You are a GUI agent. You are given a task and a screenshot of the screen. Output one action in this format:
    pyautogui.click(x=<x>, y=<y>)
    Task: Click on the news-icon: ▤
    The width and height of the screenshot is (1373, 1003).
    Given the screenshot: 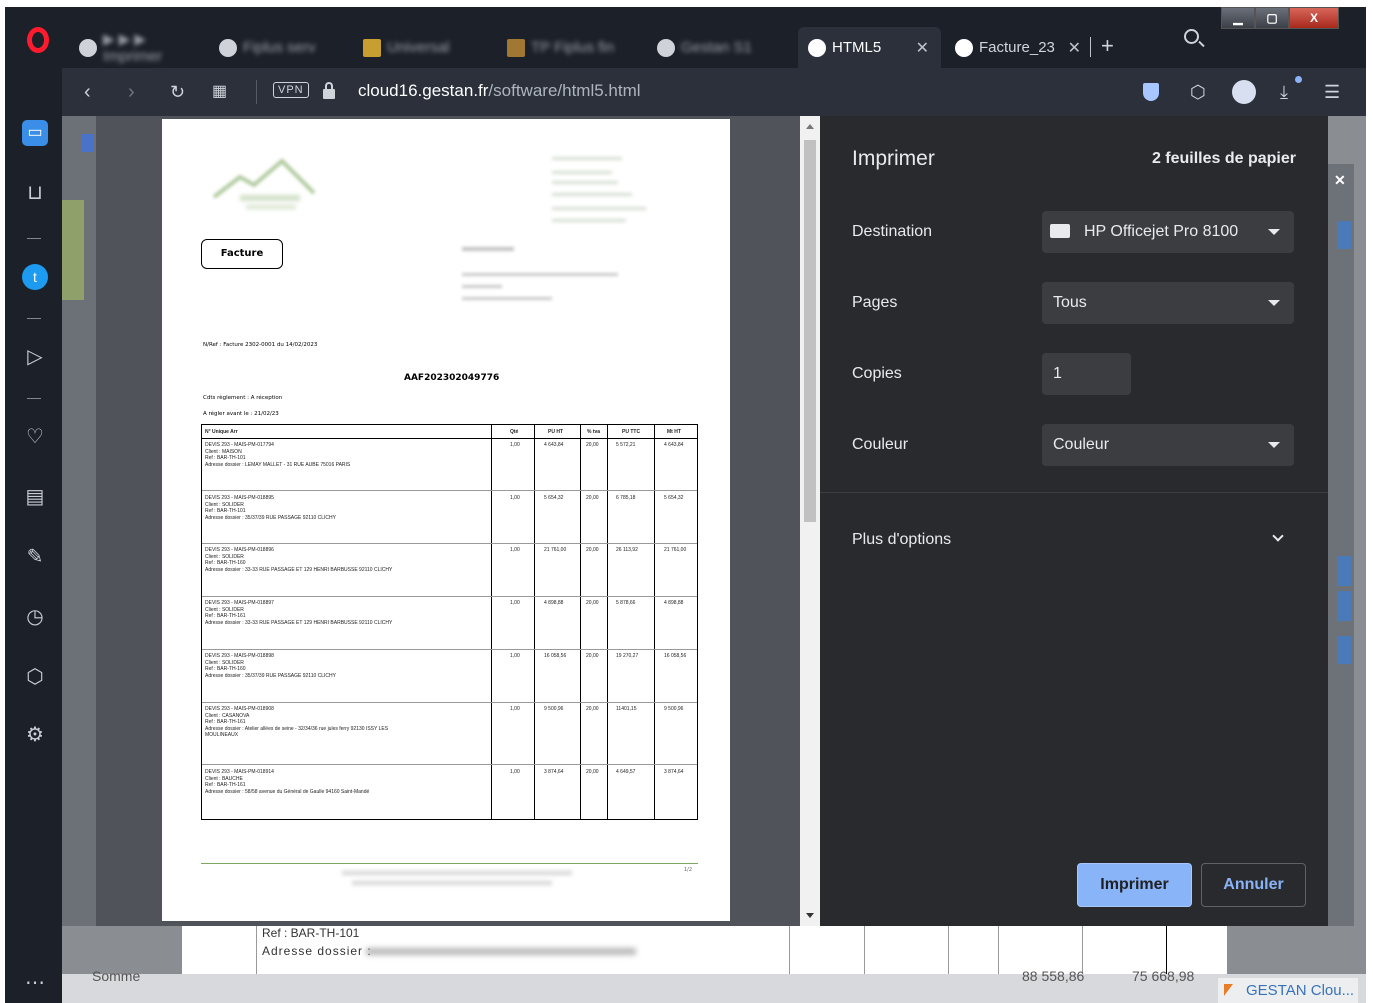 What is the action you would take?
    pyautogui.click(x=35, y=497)
    